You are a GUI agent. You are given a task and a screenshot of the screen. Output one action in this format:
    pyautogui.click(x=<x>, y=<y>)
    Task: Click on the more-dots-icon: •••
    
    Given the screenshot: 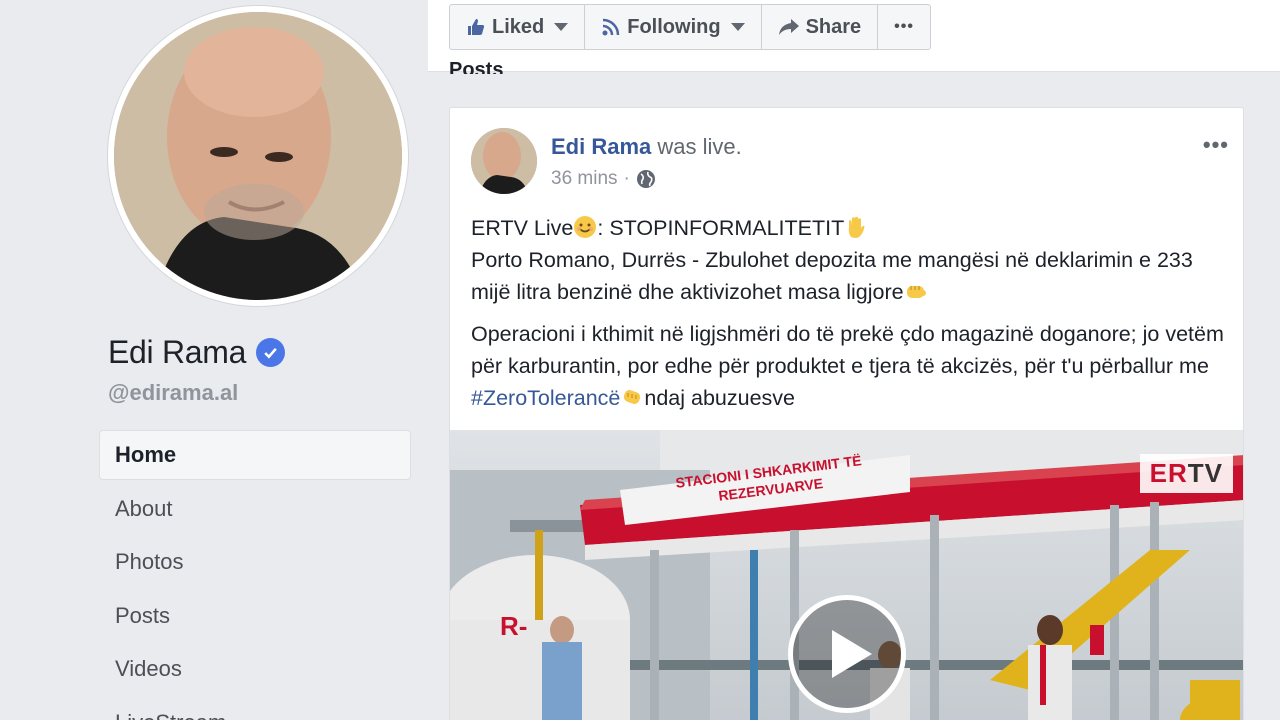 What is the action you would take?
    pyautogui.click(x=904, y=26)
    